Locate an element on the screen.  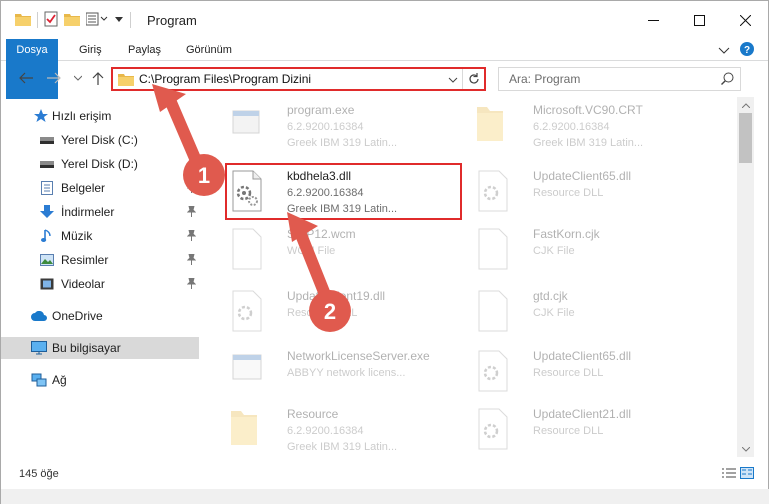
nav-item-onedrive: OneDrive is located at coordinates (100, 316).